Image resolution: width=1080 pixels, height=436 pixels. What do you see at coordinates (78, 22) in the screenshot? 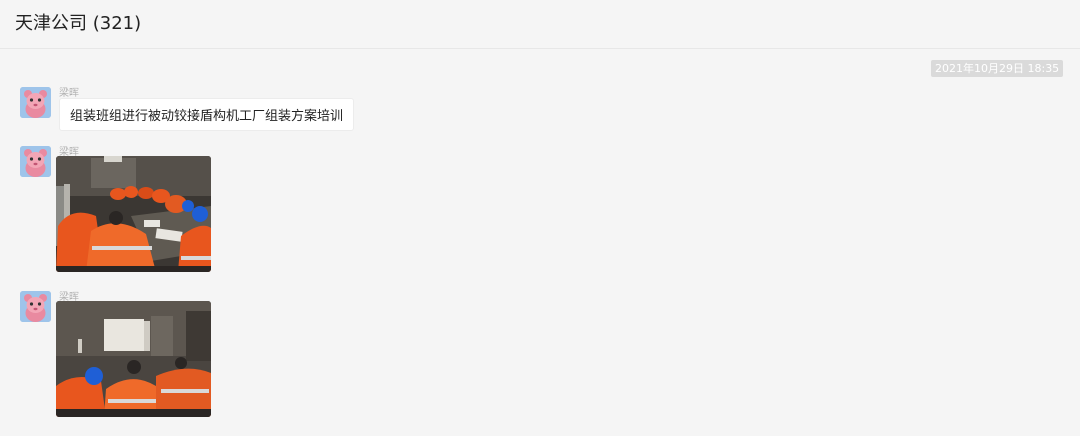
I see `chat-title: 天津公司 (321)` at bounding box center [78, 22].